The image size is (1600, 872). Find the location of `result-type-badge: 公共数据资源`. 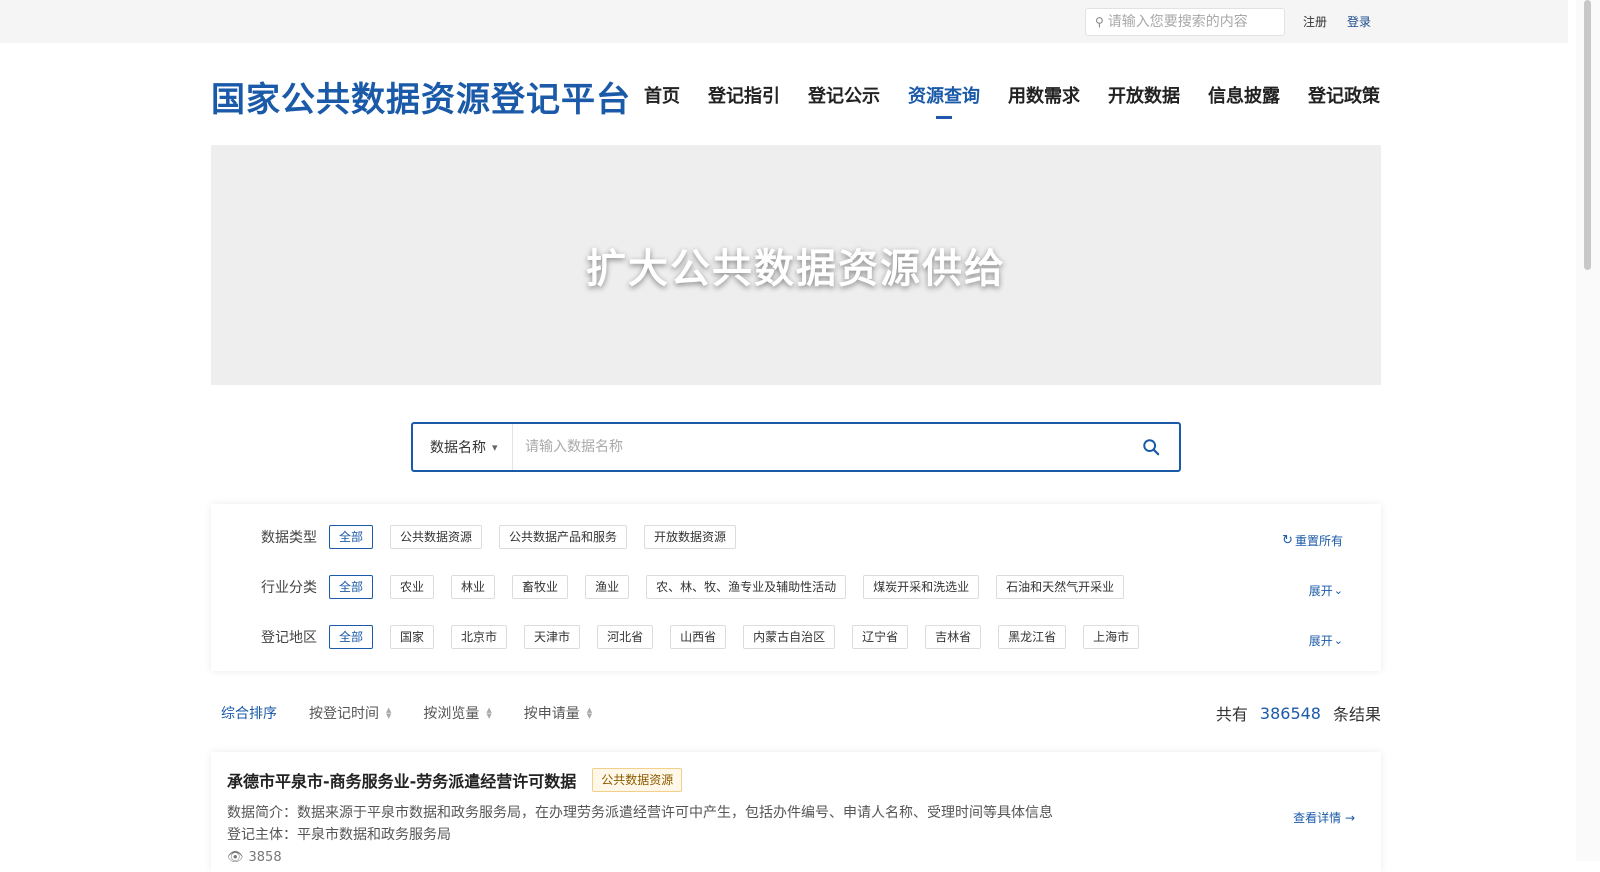

result-type-badge: 公共数据资源 is located at coordinates (637, 780).